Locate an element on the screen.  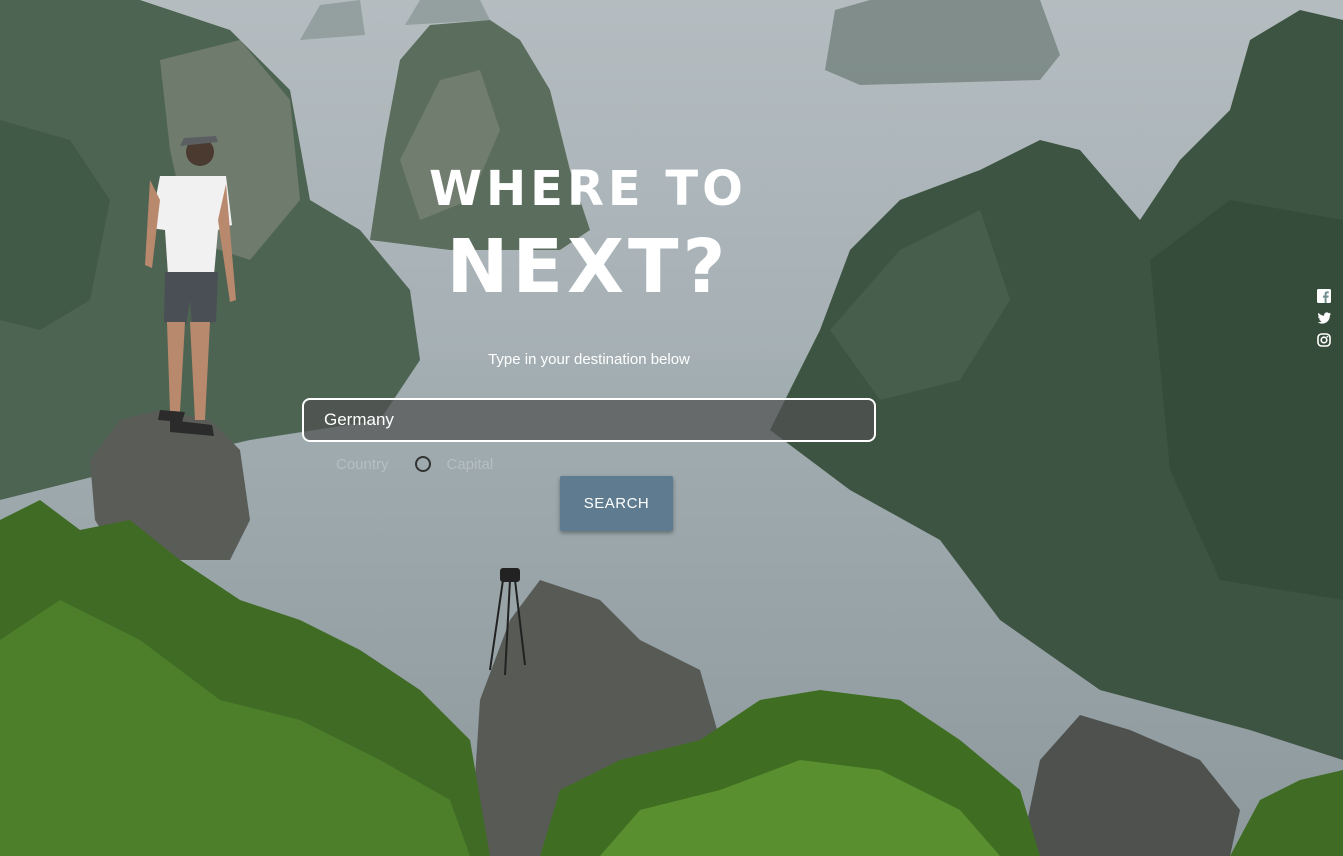
facebook-icon is located at coordinates (1324, 296).